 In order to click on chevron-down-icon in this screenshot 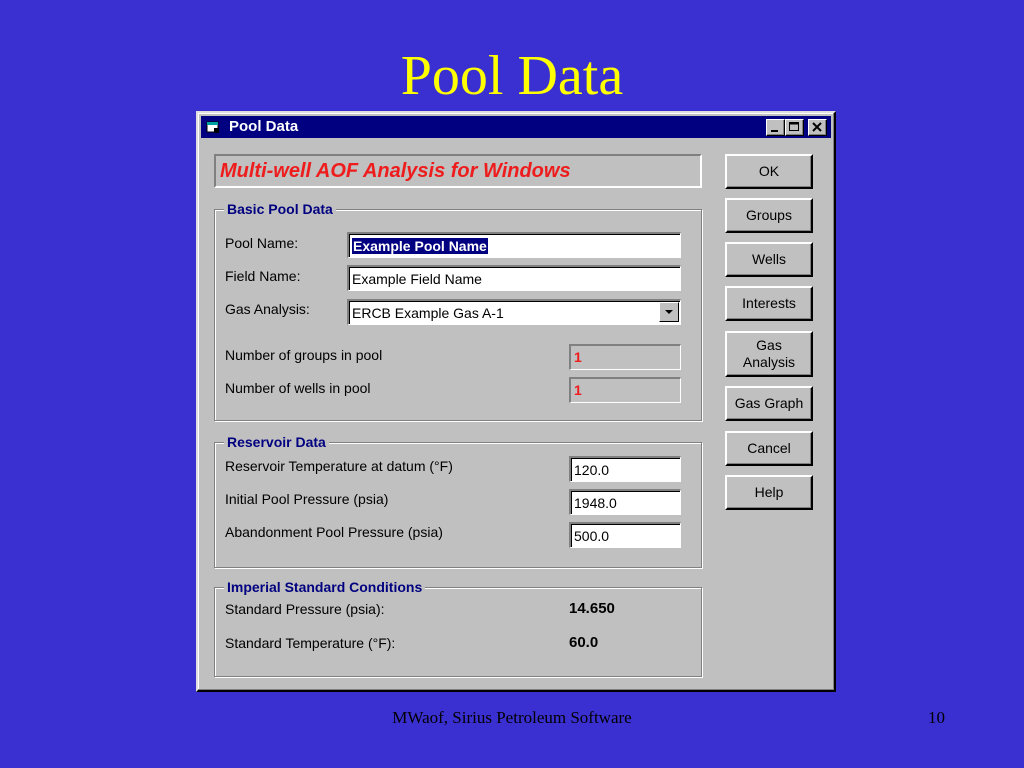, I will do `click(669, 312)`.